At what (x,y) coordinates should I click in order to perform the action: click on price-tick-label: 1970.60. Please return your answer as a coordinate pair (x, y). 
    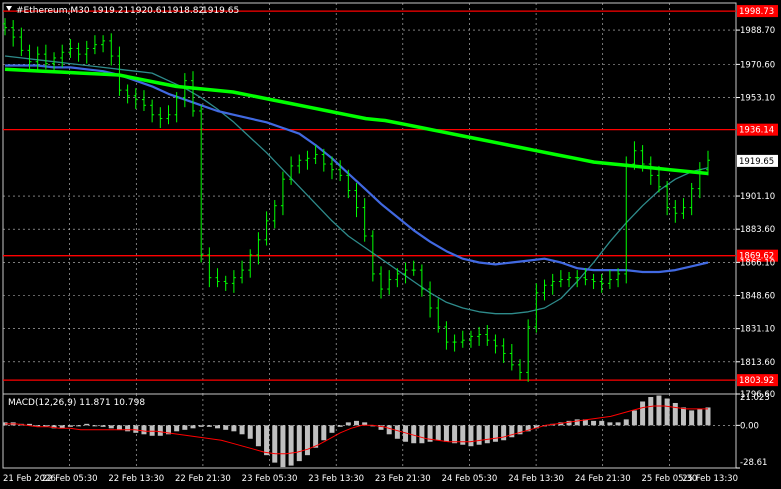
    Looking at the image, I should click on (757, 65).